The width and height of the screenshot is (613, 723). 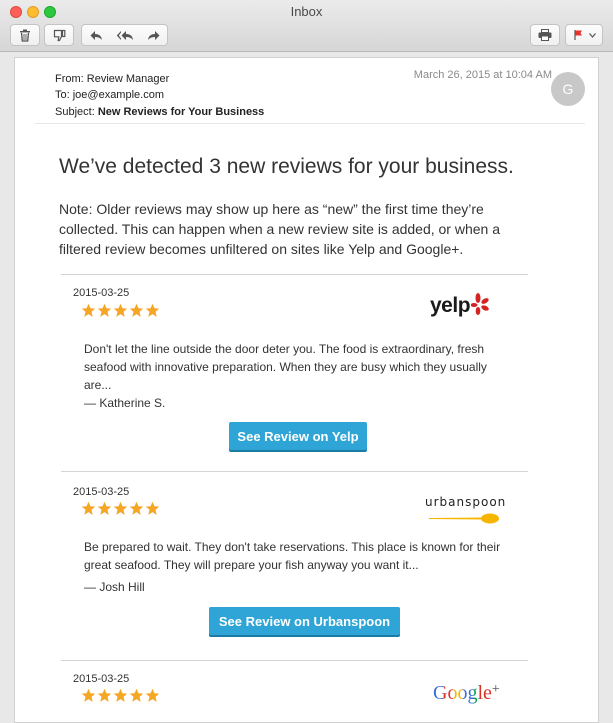 I want to click on urbanspoon-logo-text: urbanspoon, so click(x=466, y=502).